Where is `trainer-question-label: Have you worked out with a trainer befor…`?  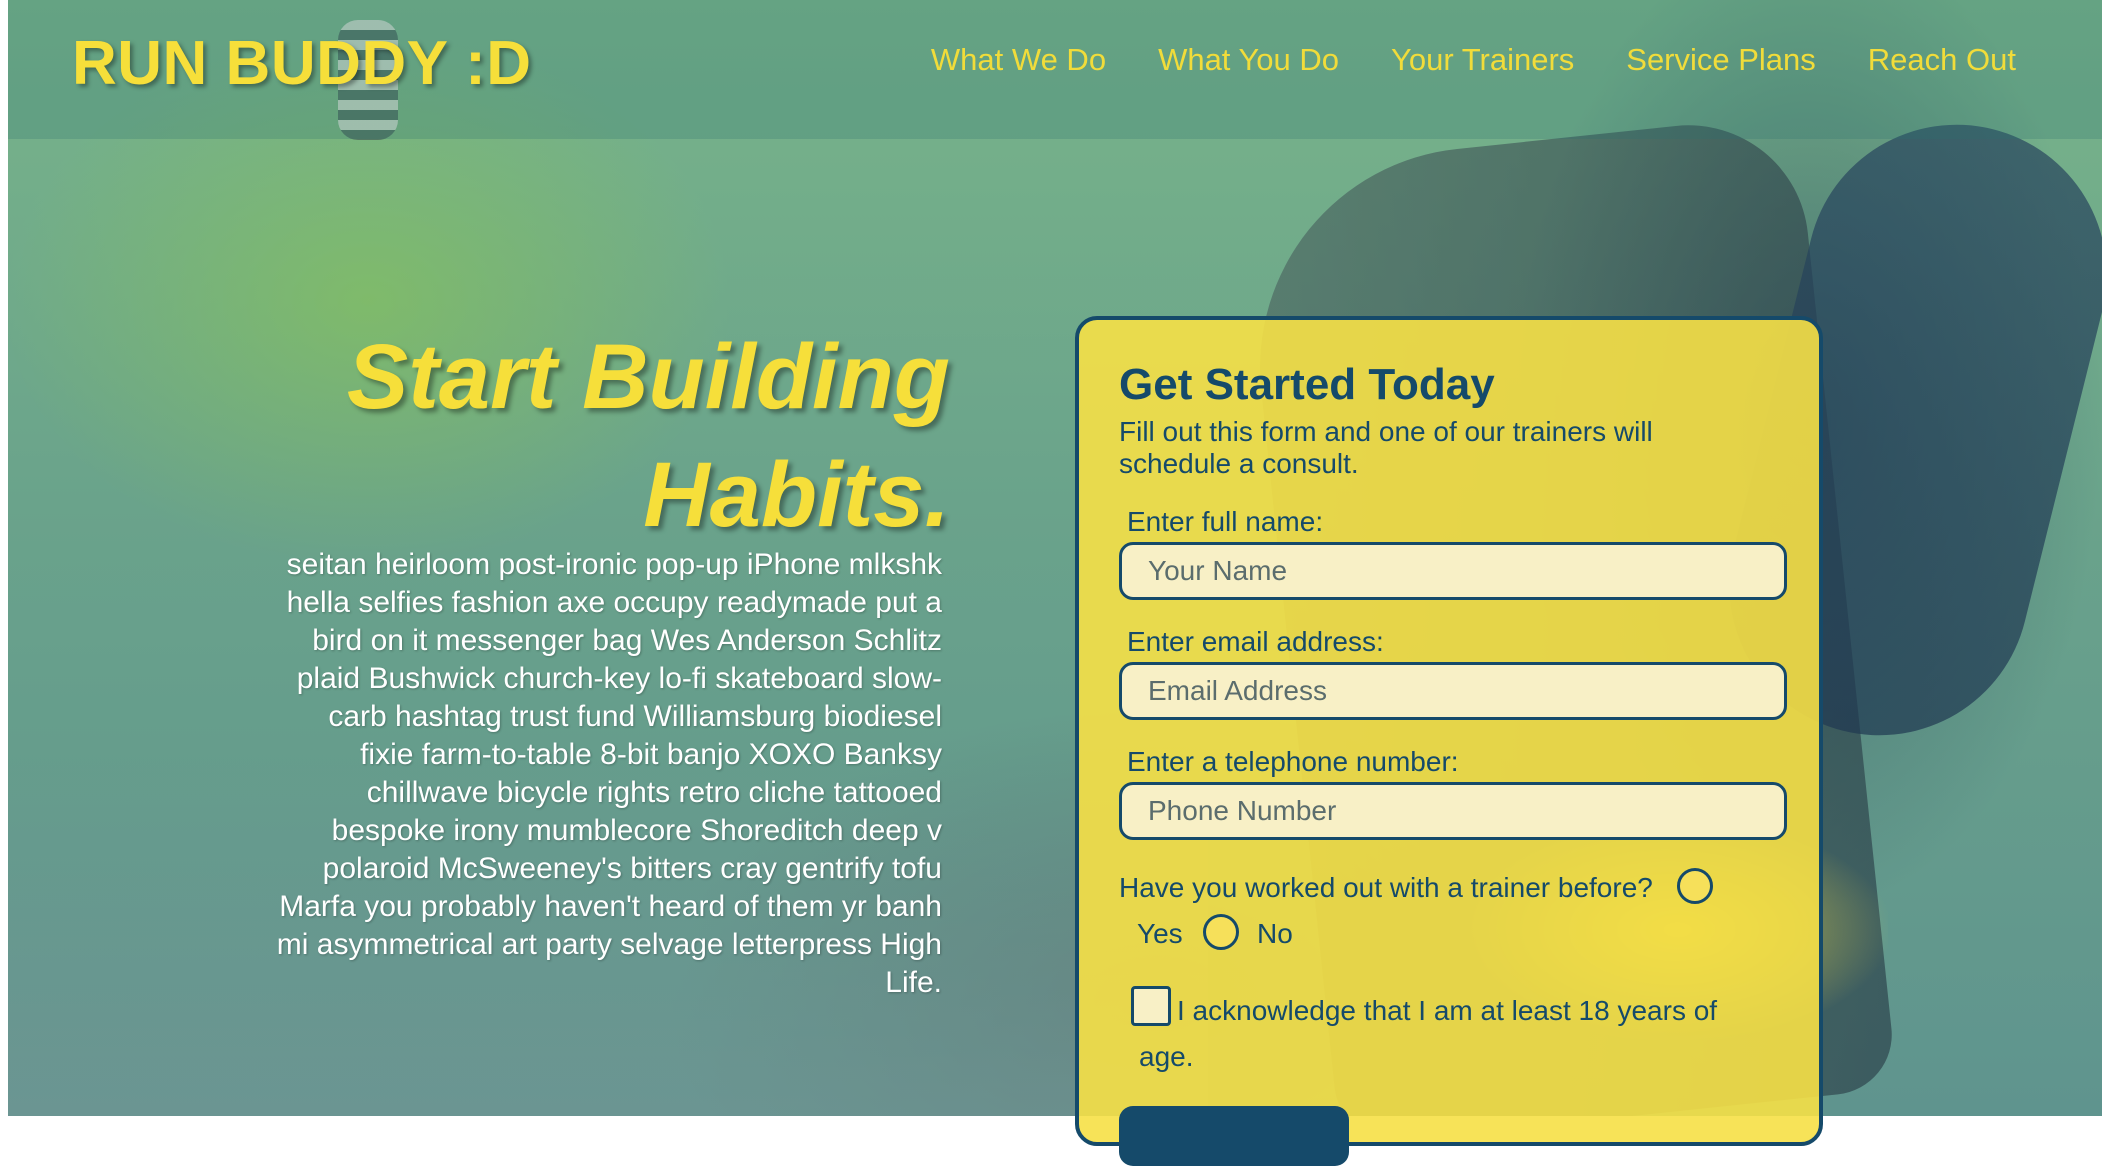 trainer-question-label: Have you worked out with a trainer befor… is located at coordinates (1386, 887).